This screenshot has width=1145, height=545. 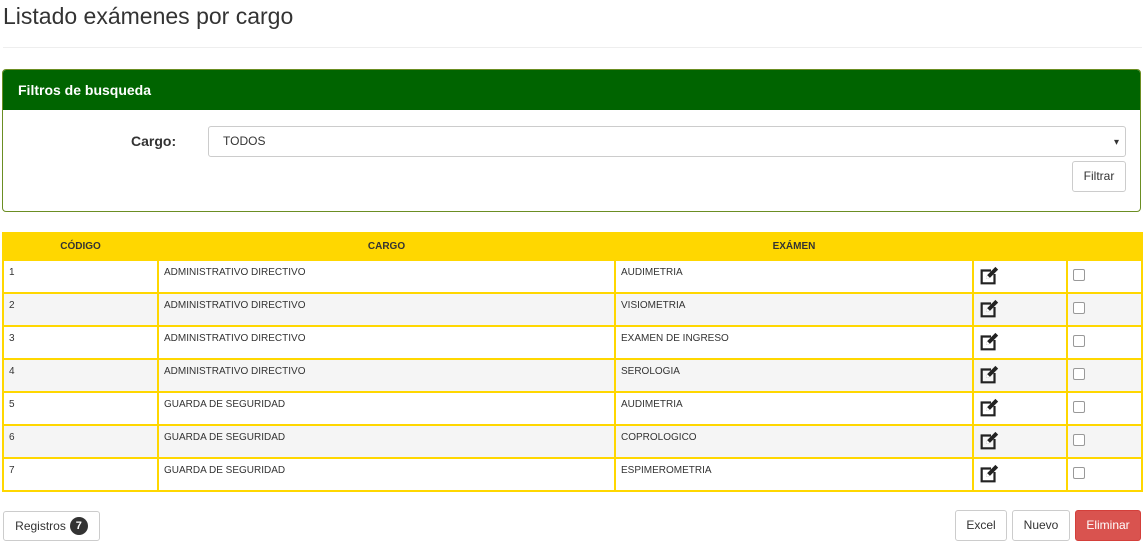 What do you see at coordinates (80, 441) in the screenshot?
I see `cell-codigo: 6` at bounding box center [80, 441].